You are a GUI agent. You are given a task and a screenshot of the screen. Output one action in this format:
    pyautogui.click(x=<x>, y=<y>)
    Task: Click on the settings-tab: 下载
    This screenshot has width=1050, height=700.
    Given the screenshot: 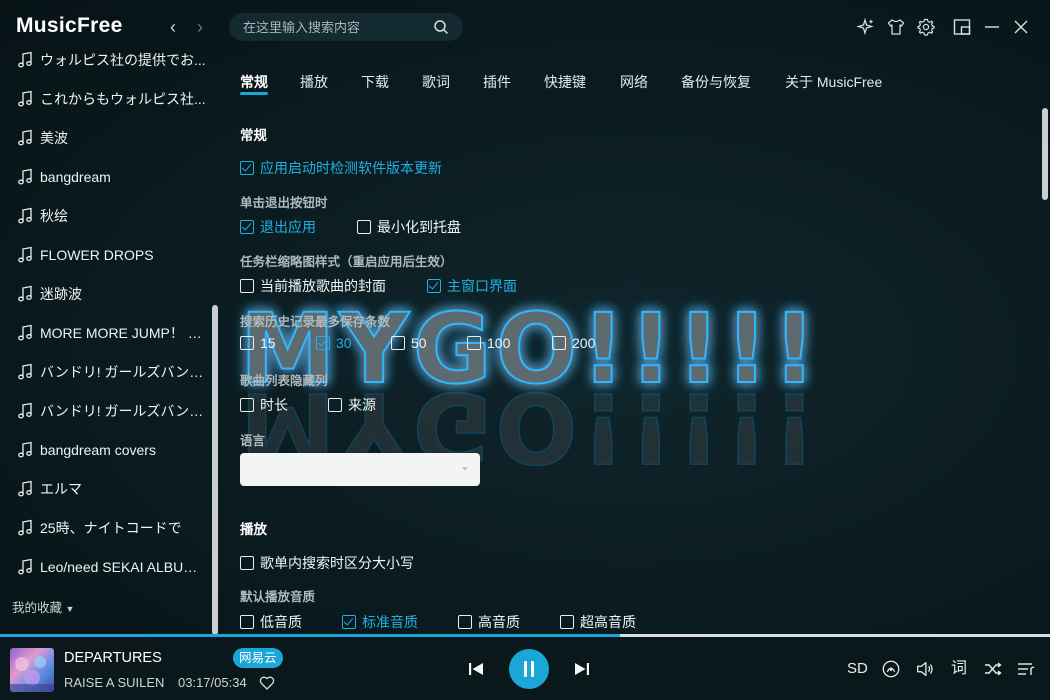 What is the action you would take?
    pyautogui.click(x=375, y=82)
    